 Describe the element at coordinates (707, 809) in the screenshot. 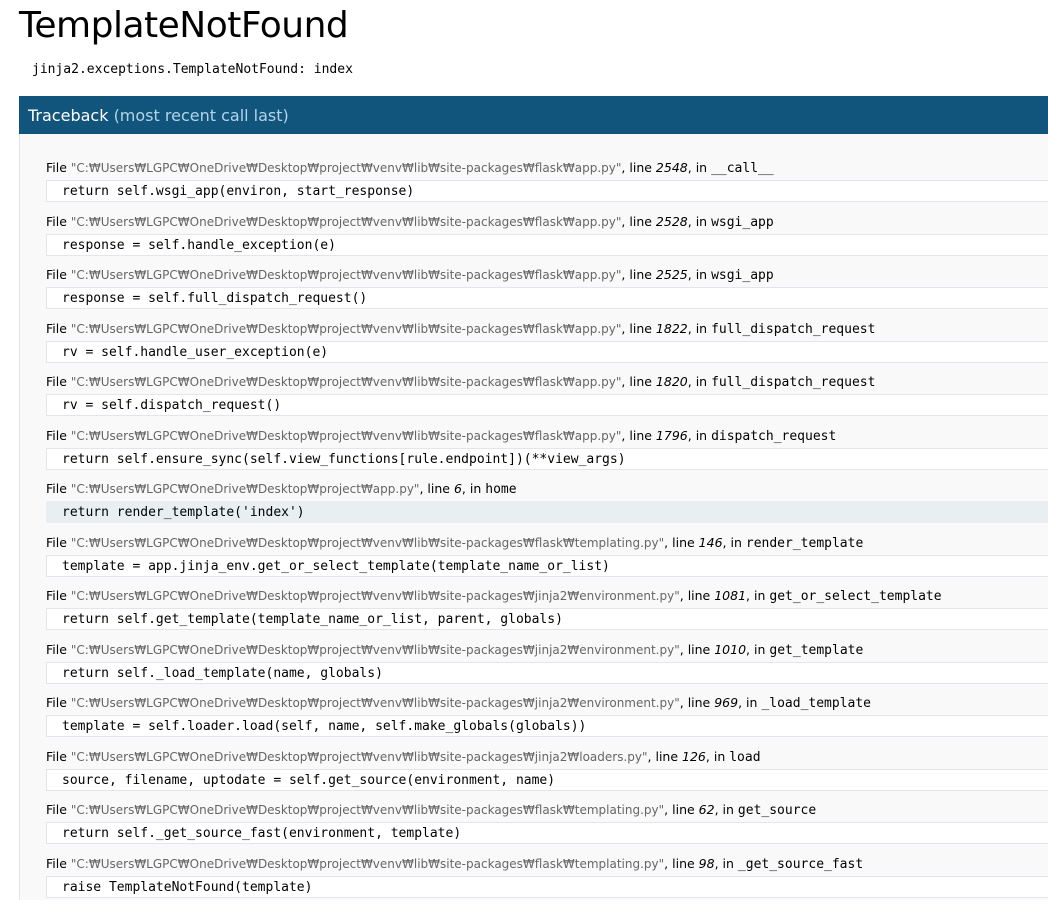

I see `frame-line-number: 62` at that location.